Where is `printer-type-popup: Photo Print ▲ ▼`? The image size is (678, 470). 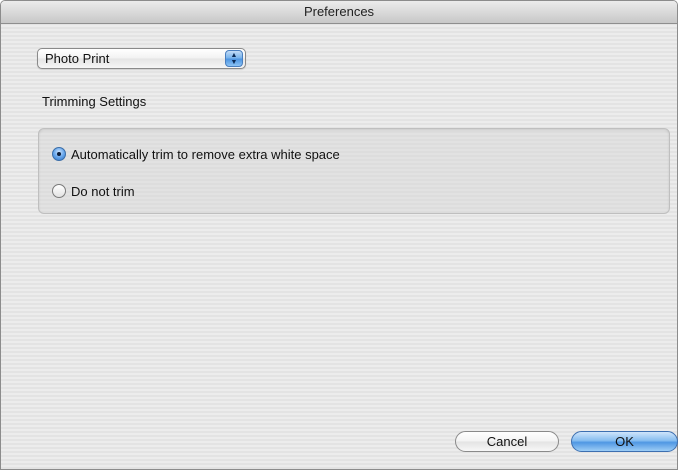
printer-type-popup: Photo Print ▲ ▼ is located at coordinates (141, 58).